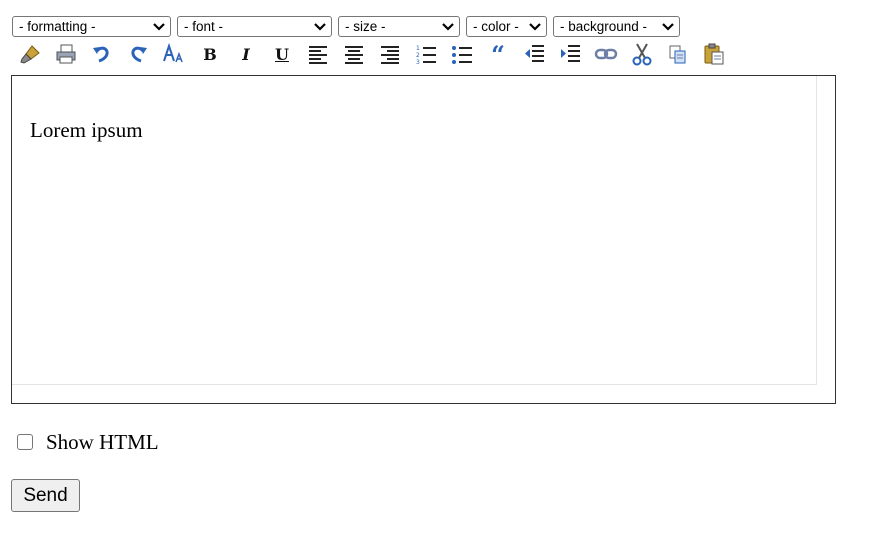  I want to click on blockquote-button: “, so click(498, 54).